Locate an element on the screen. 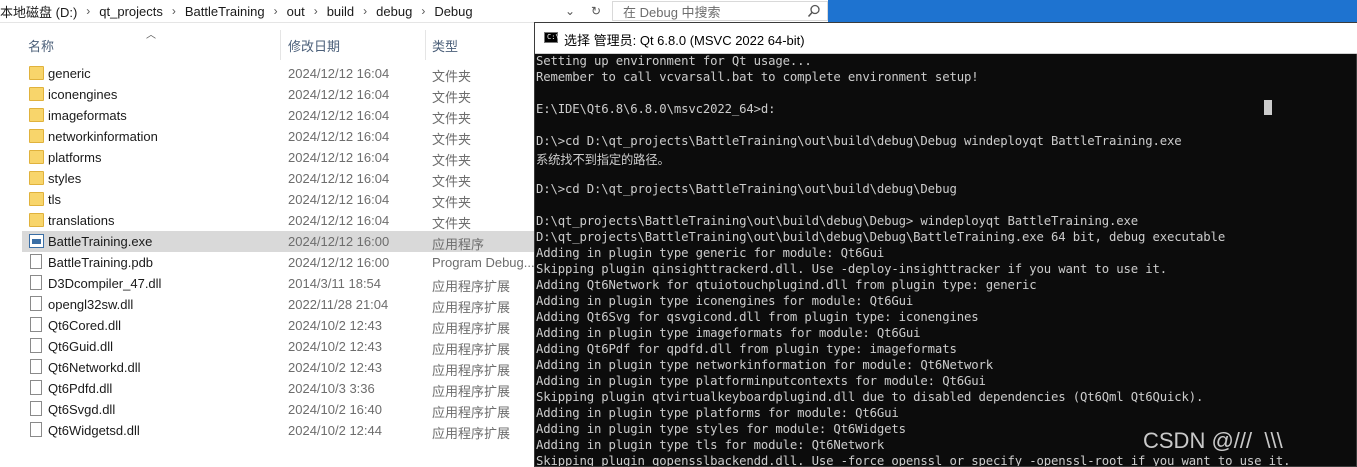 The height and width of the screenshot is (467, 1357). breadcrumb-item: qt_projects is located at coordinates (131, 11).